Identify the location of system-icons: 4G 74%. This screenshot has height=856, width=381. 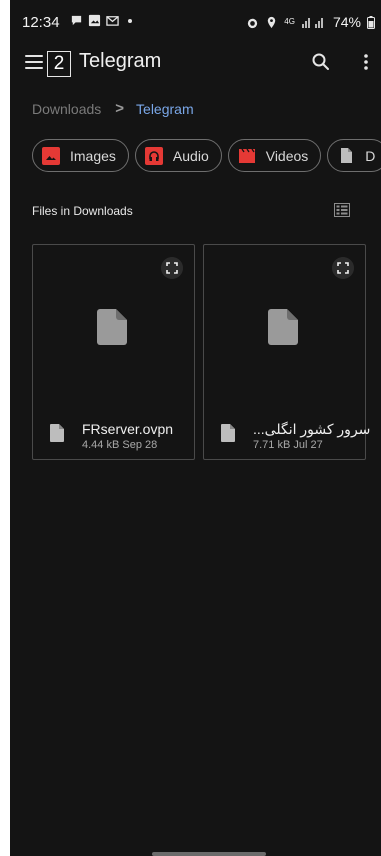
(310, 22).